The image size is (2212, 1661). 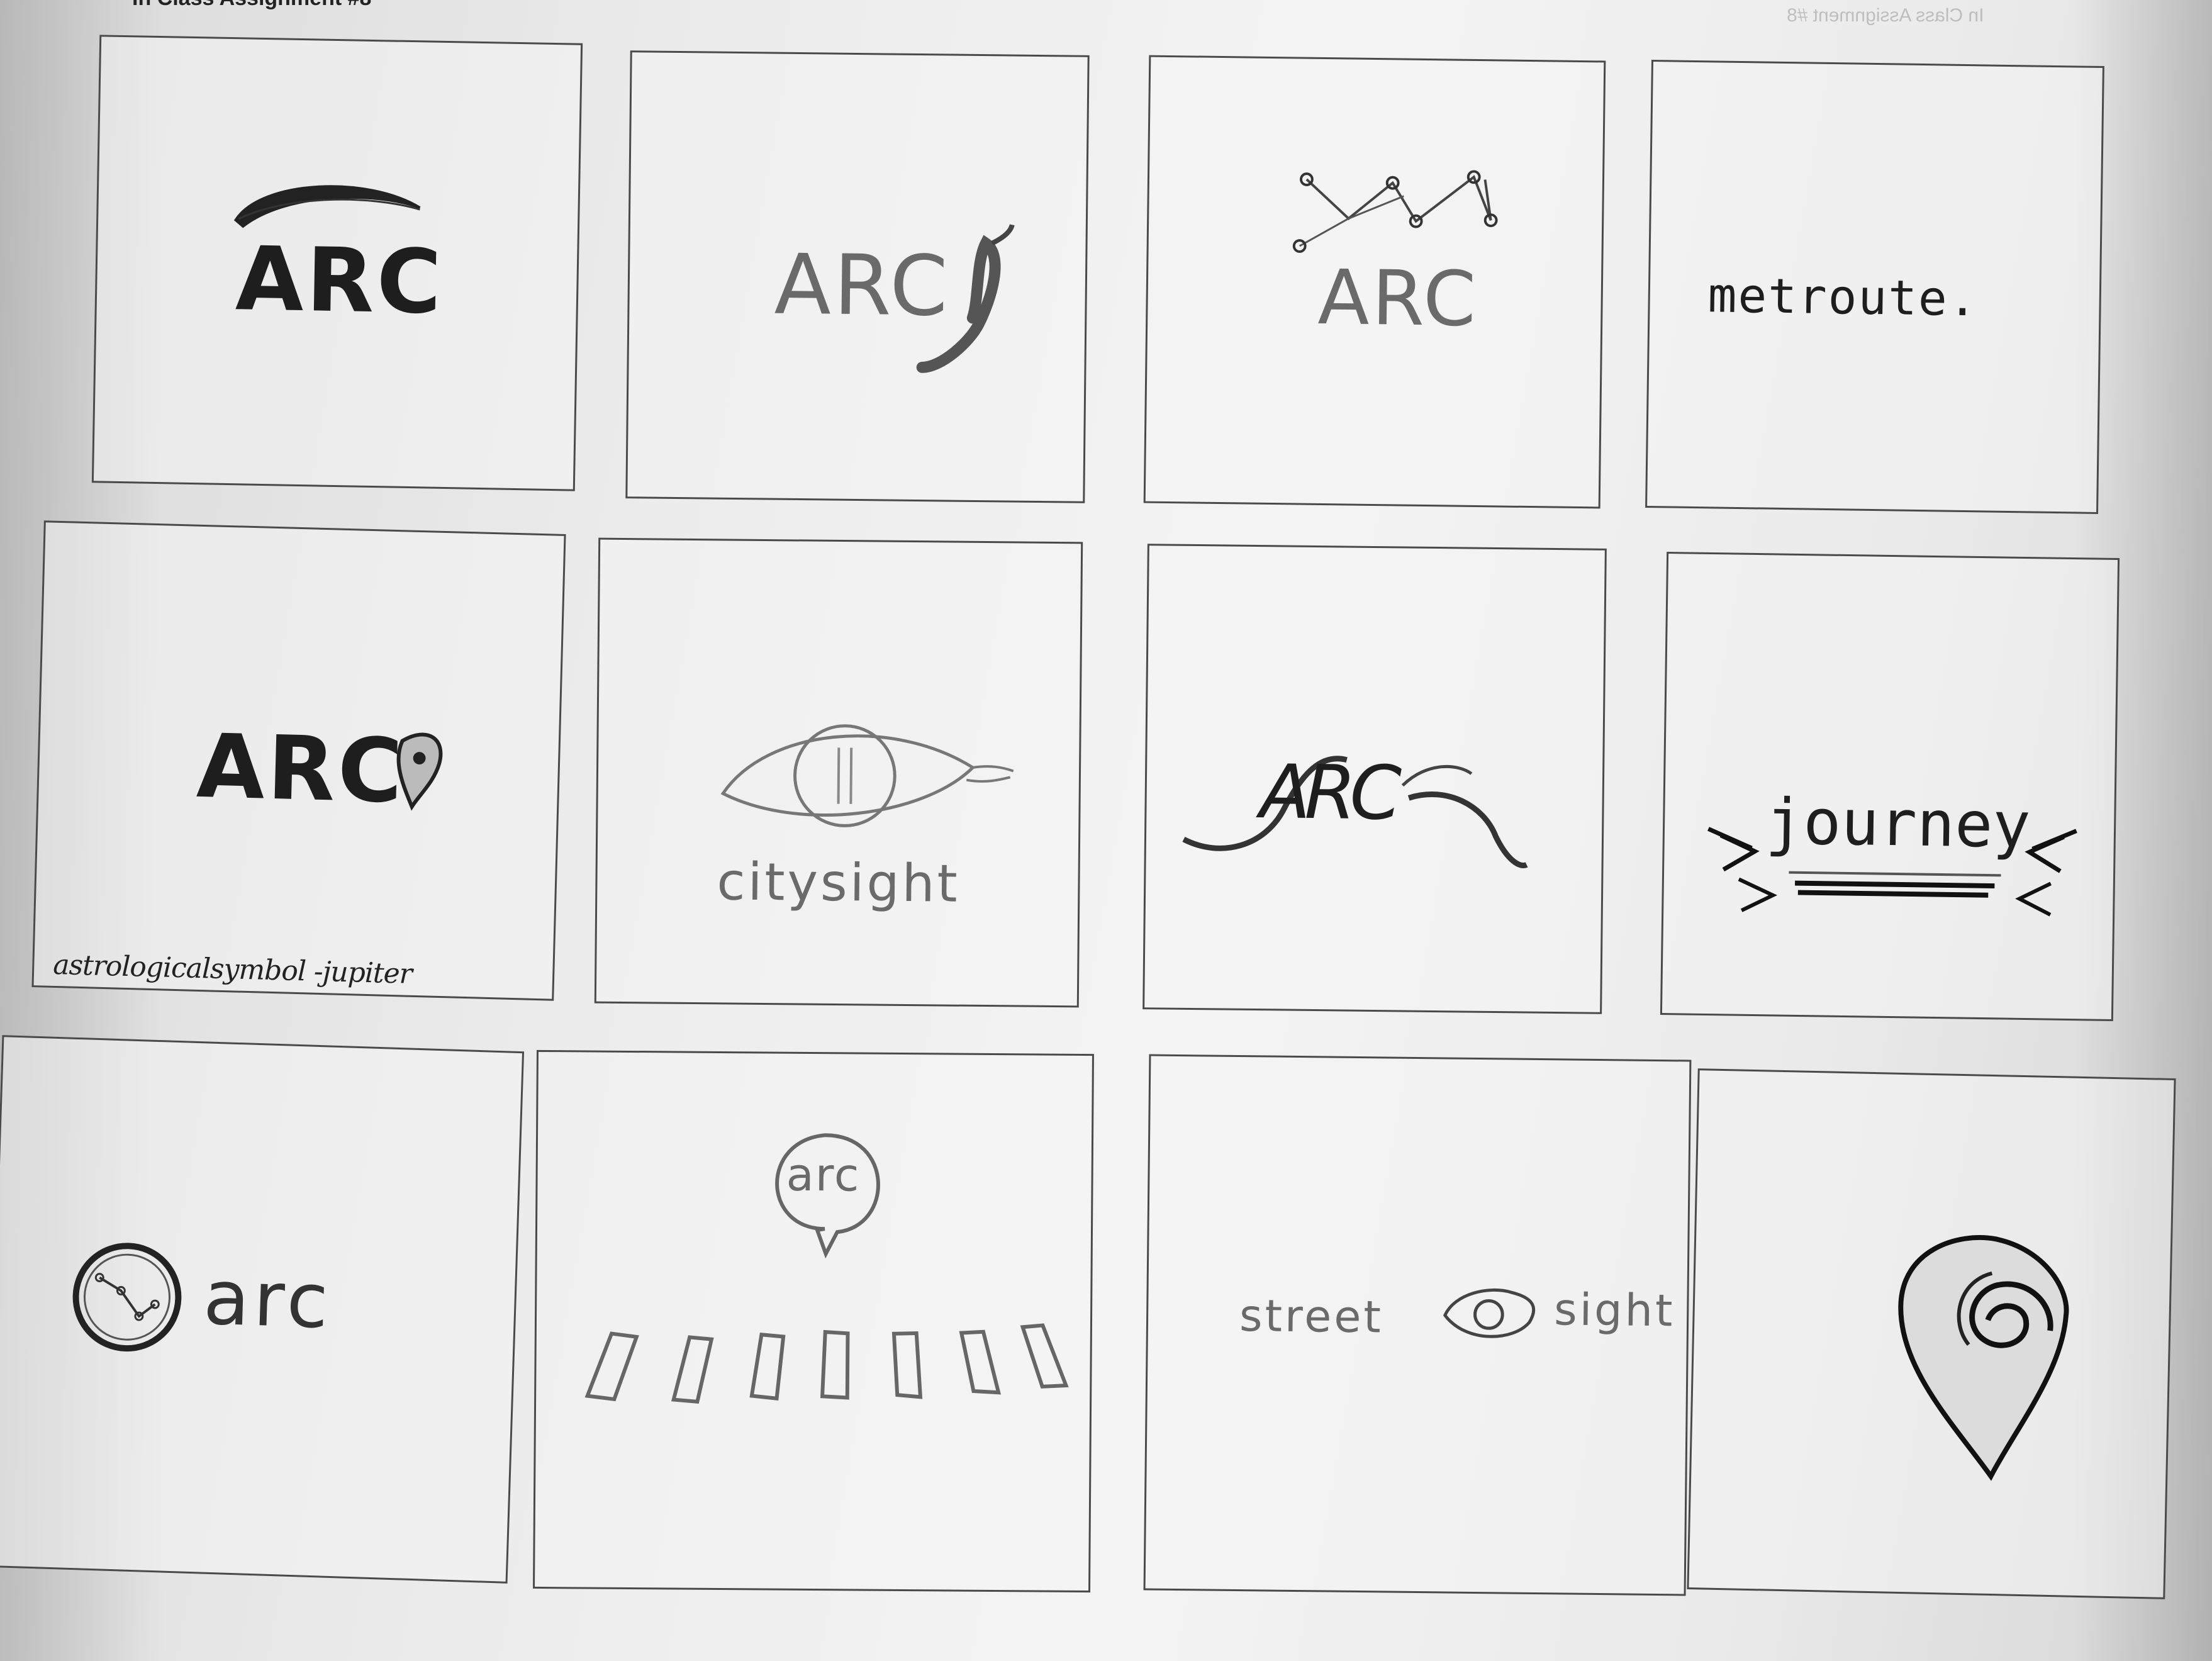 What do you see at coordinates (867, 775) in the screenshot?
I see `eye-sketch` at bounding box center [867, 775].